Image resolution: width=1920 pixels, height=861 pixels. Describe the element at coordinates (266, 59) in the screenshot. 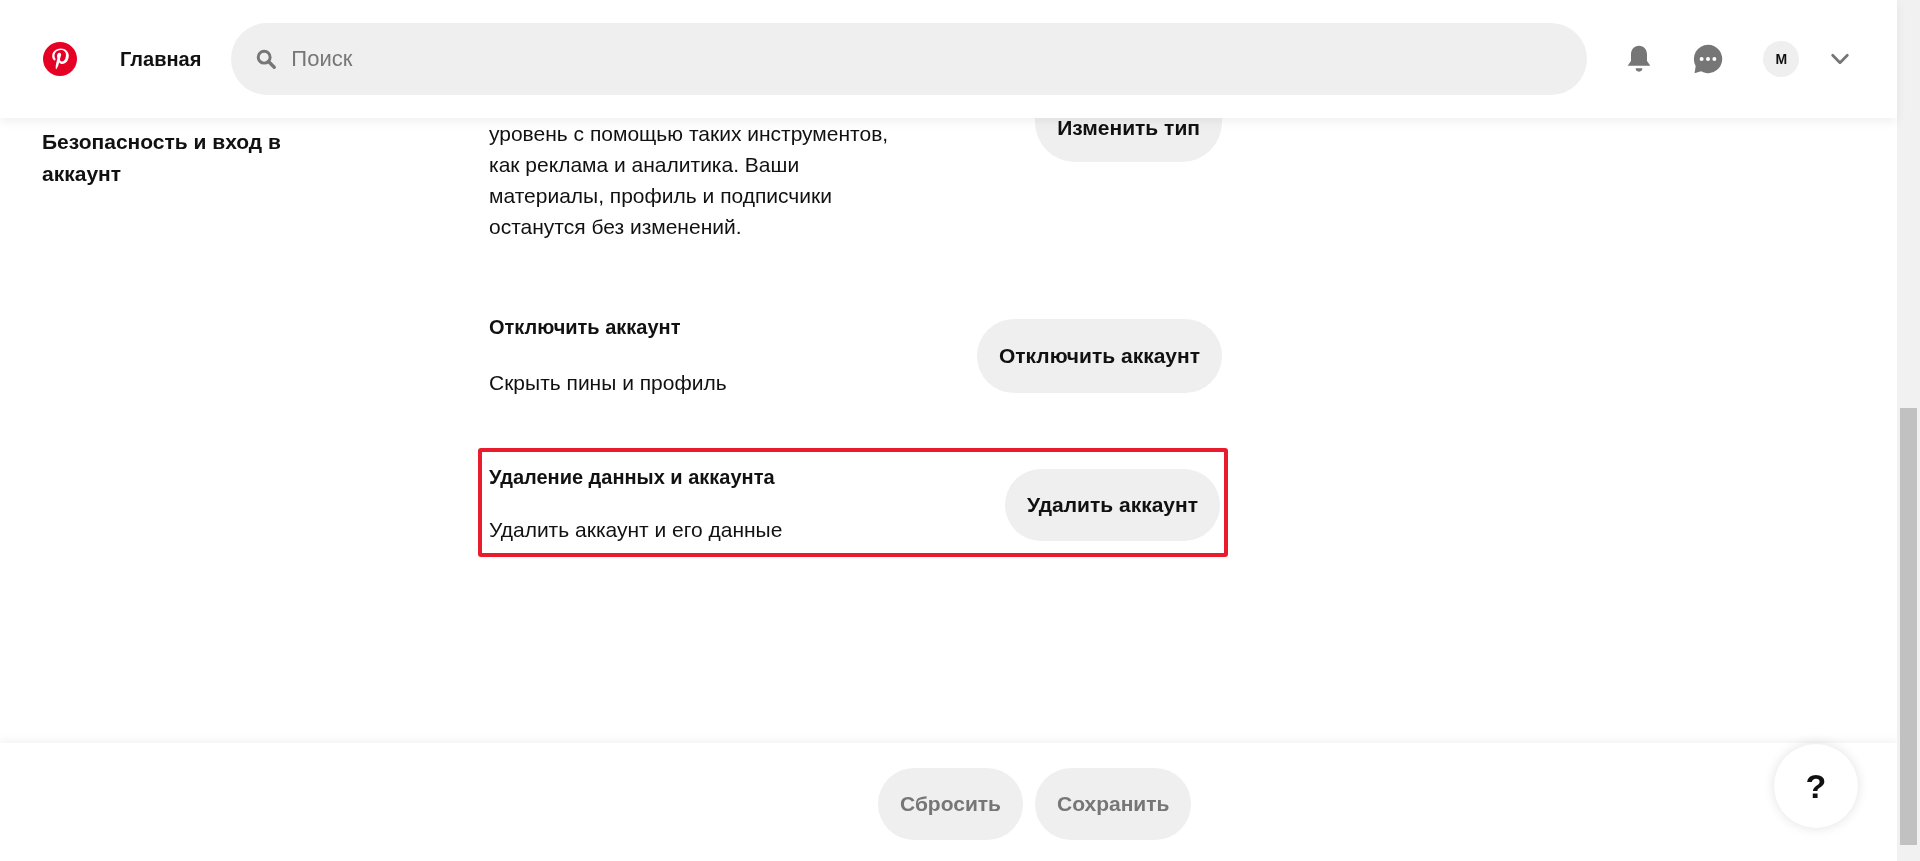

I see `search-icon` at that location.